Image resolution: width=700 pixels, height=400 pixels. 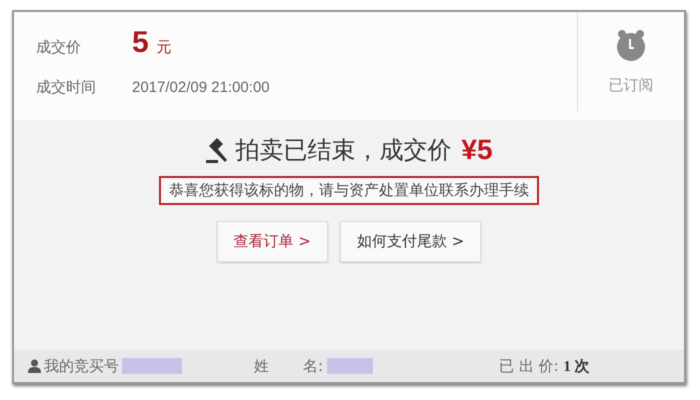 I want to click on auction-ended-title: 拍卖已结束，成交价, so click(x=343, y=150).